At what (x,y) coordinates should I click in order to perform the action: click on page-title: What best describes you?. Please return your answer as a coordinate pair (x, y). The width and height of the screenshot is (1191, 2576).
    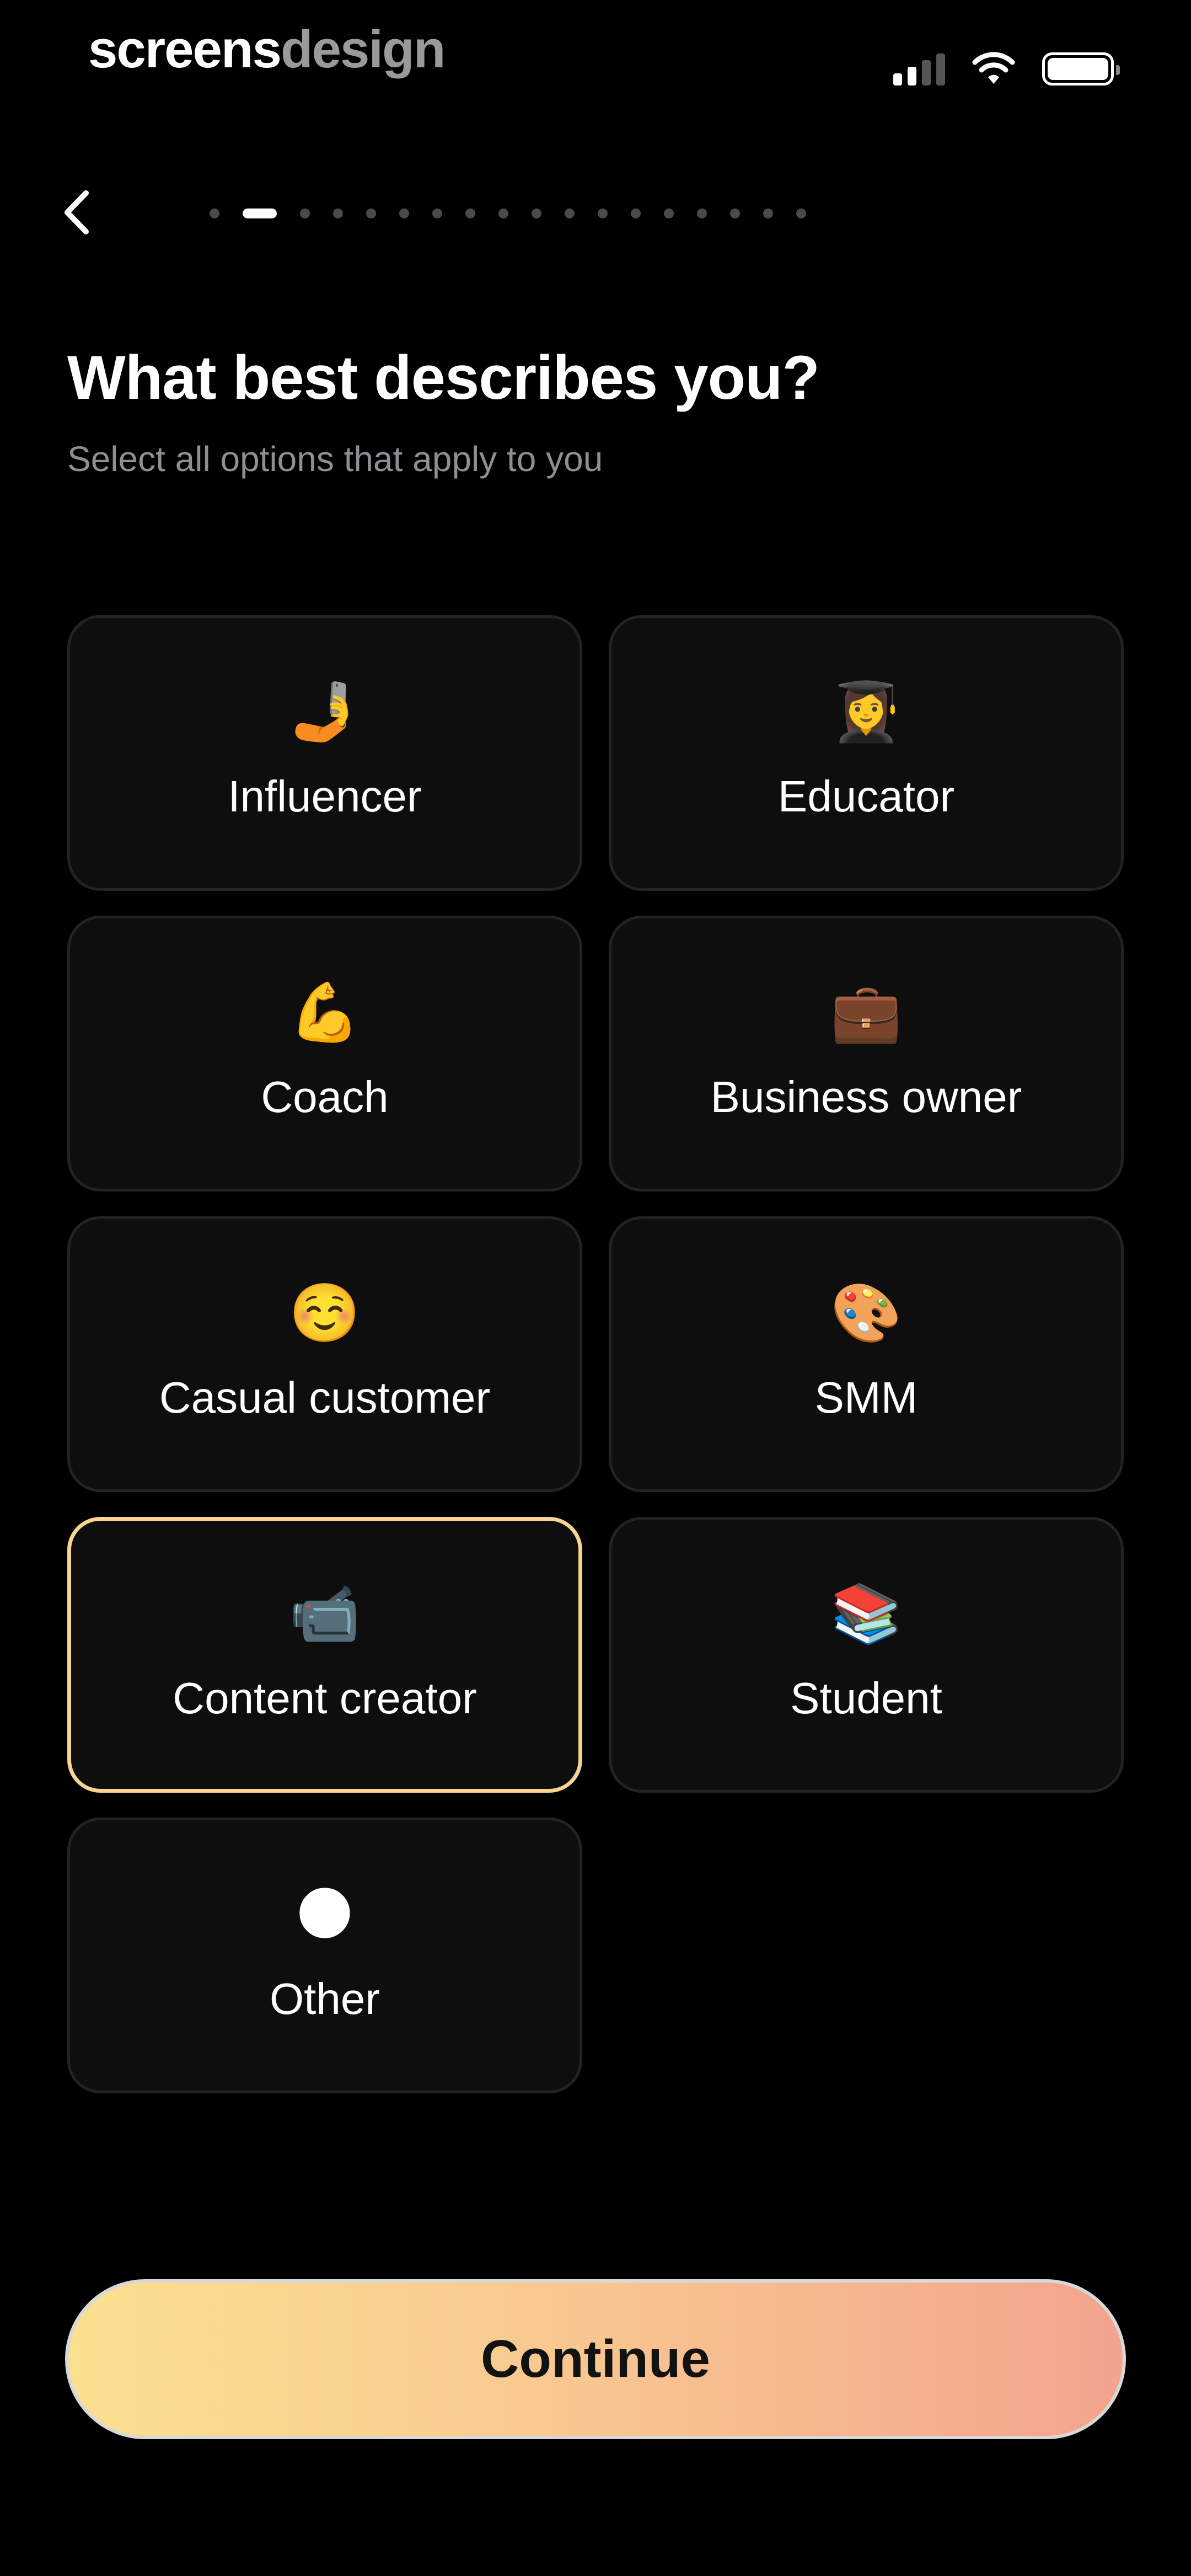
    Looking at the image, I should click on (443, 377).